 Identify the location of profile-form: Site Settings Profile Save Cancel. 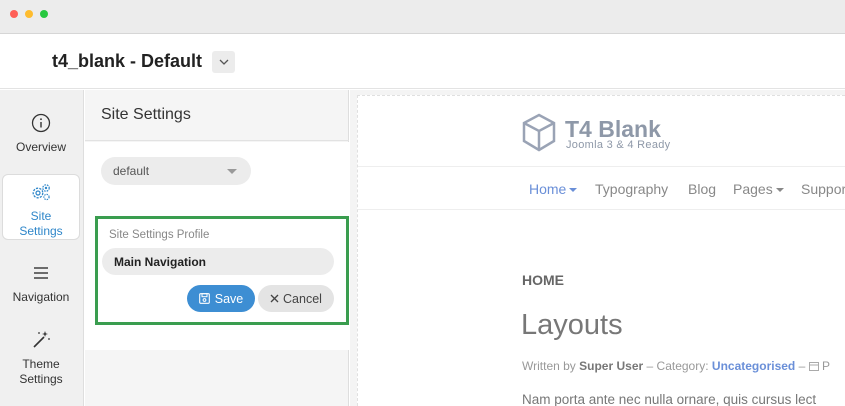
(222, 270).